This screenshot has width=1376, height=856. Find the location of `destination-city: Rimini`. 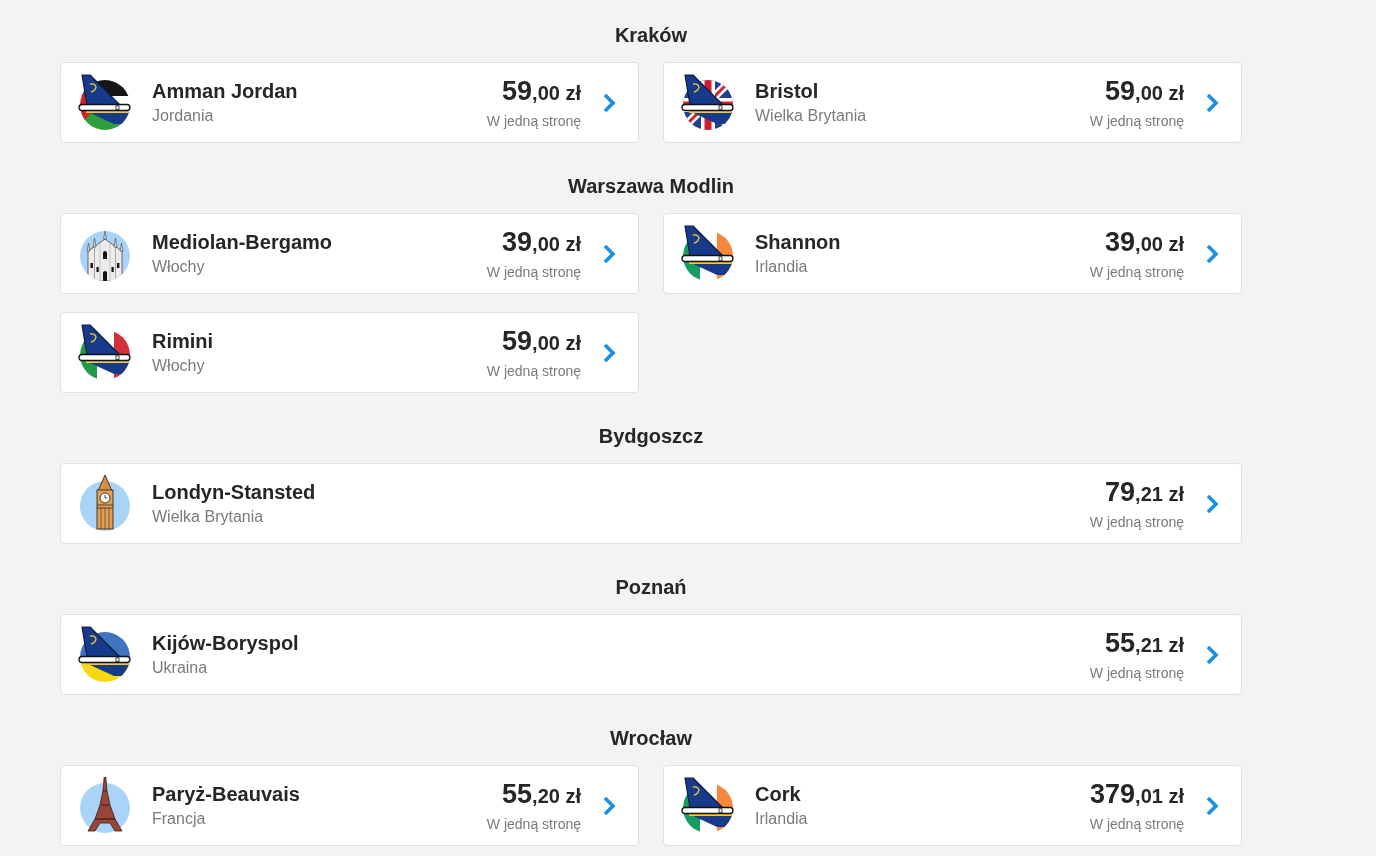

destination-city: Rimini is located at coordinates (183, 341).